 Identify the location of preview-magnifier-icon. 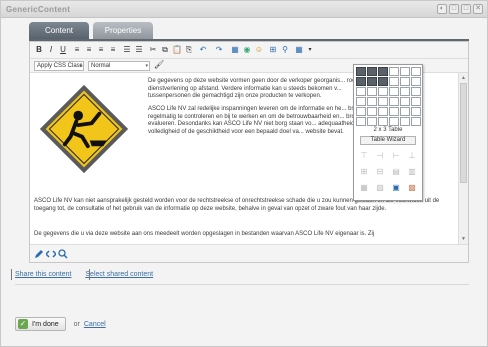
(63, 254).